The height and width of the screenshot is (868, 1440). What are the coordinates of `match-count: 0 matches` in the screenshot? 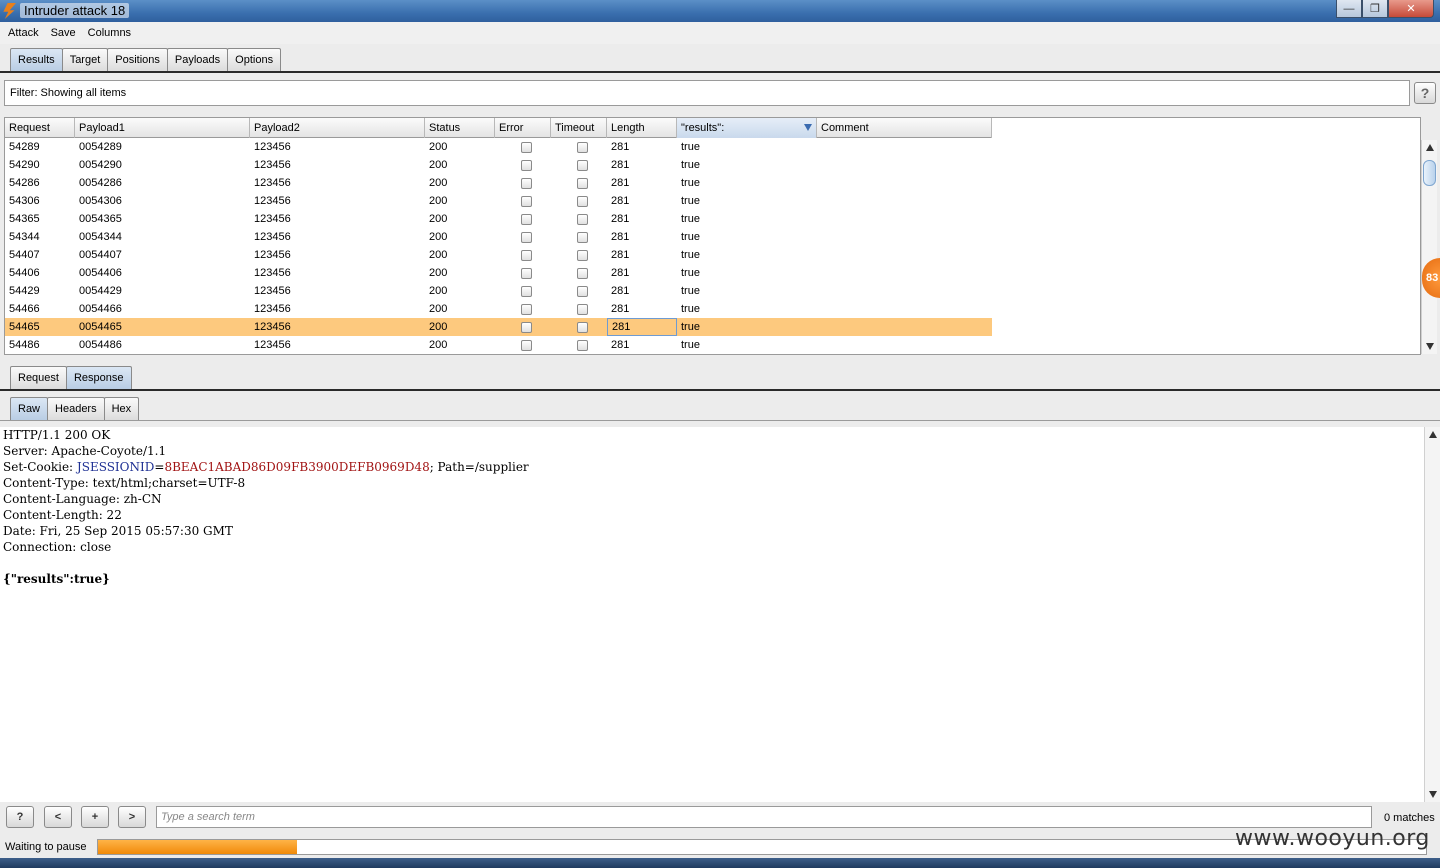 It's located at (1409, 818).